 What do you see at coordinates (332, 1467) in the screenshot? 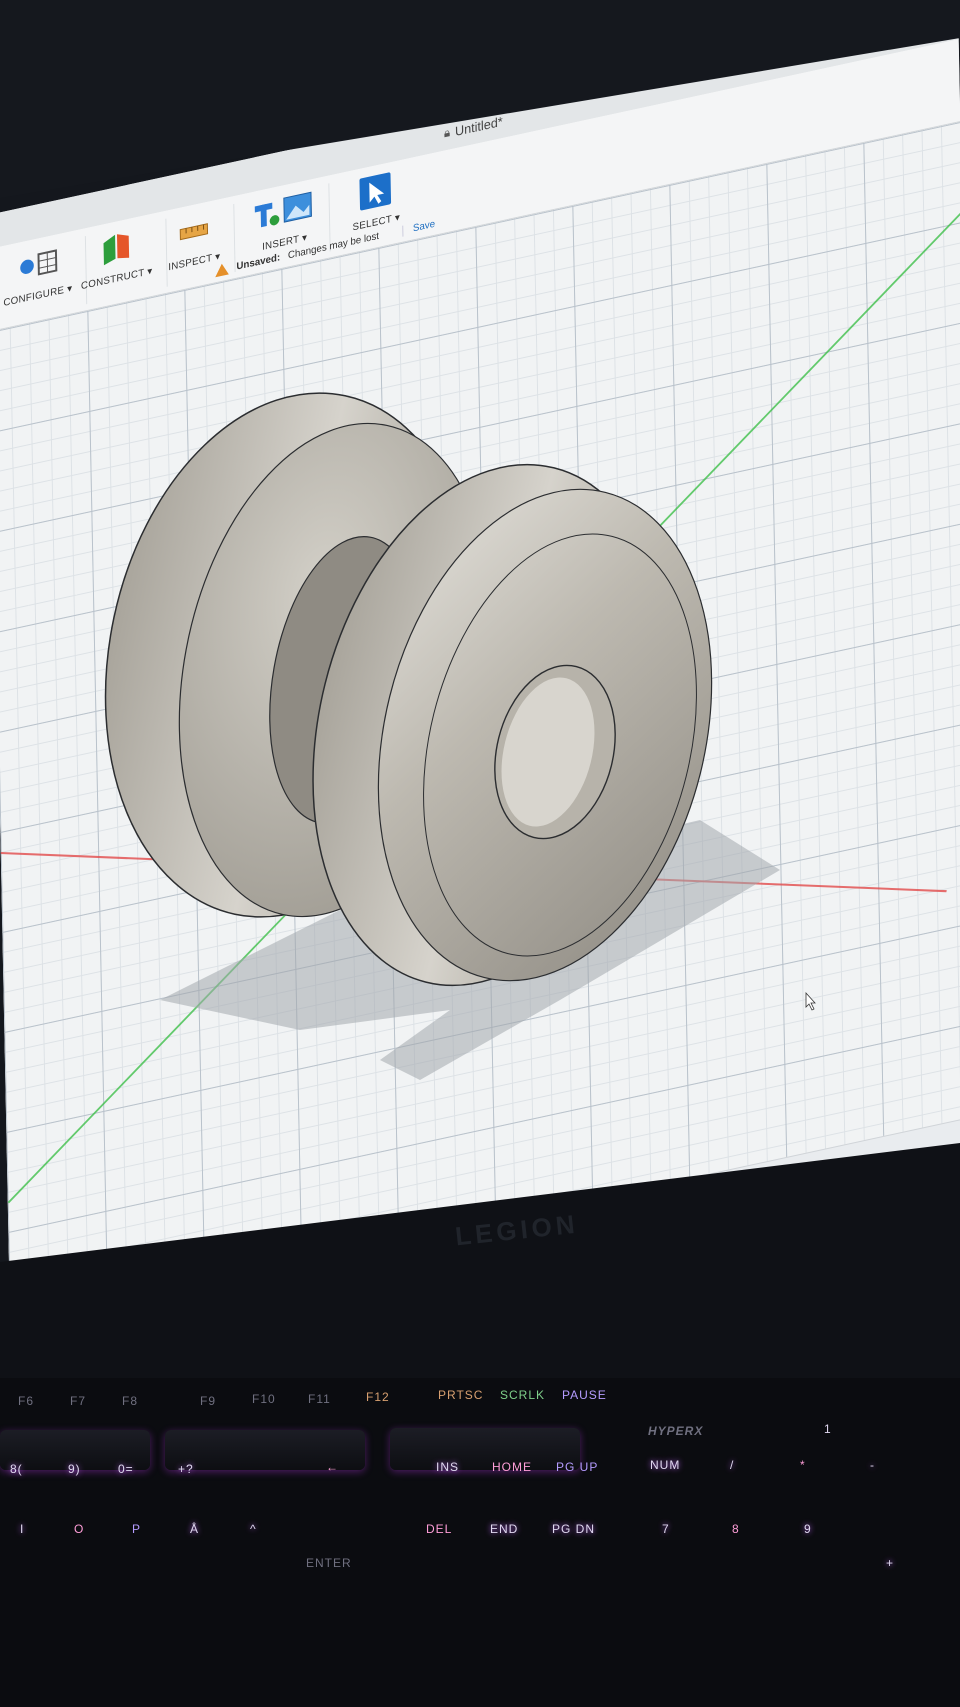
I see `key-backspace: ←` at bounding box center [332, 1467].